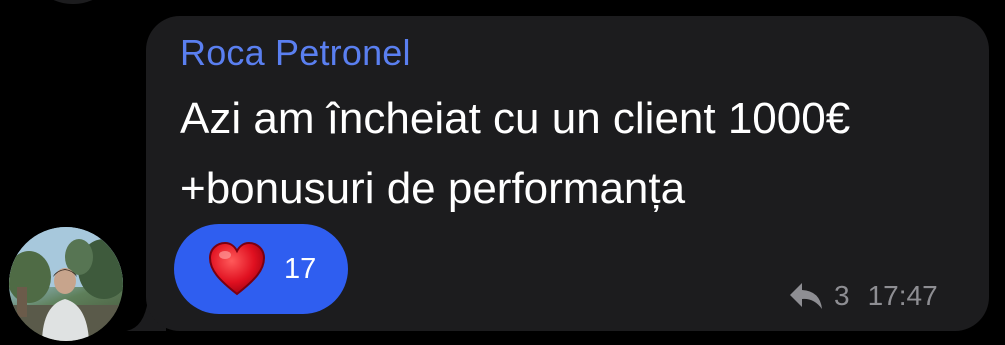  I want to click on avatar, so click(66, 284).